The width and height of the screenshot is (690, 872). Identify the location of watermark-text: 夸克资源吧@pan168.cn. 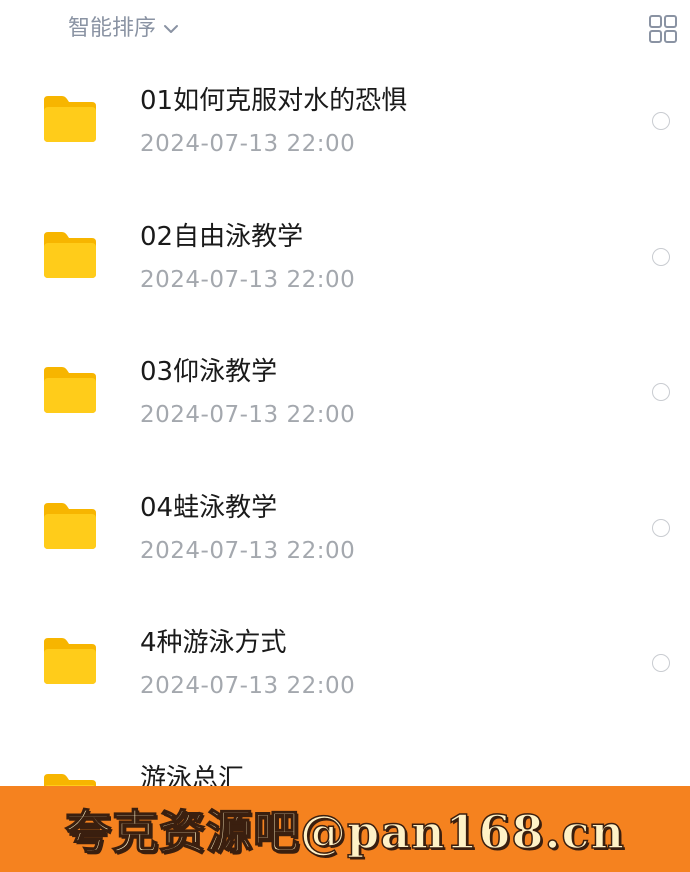
(344, 832).